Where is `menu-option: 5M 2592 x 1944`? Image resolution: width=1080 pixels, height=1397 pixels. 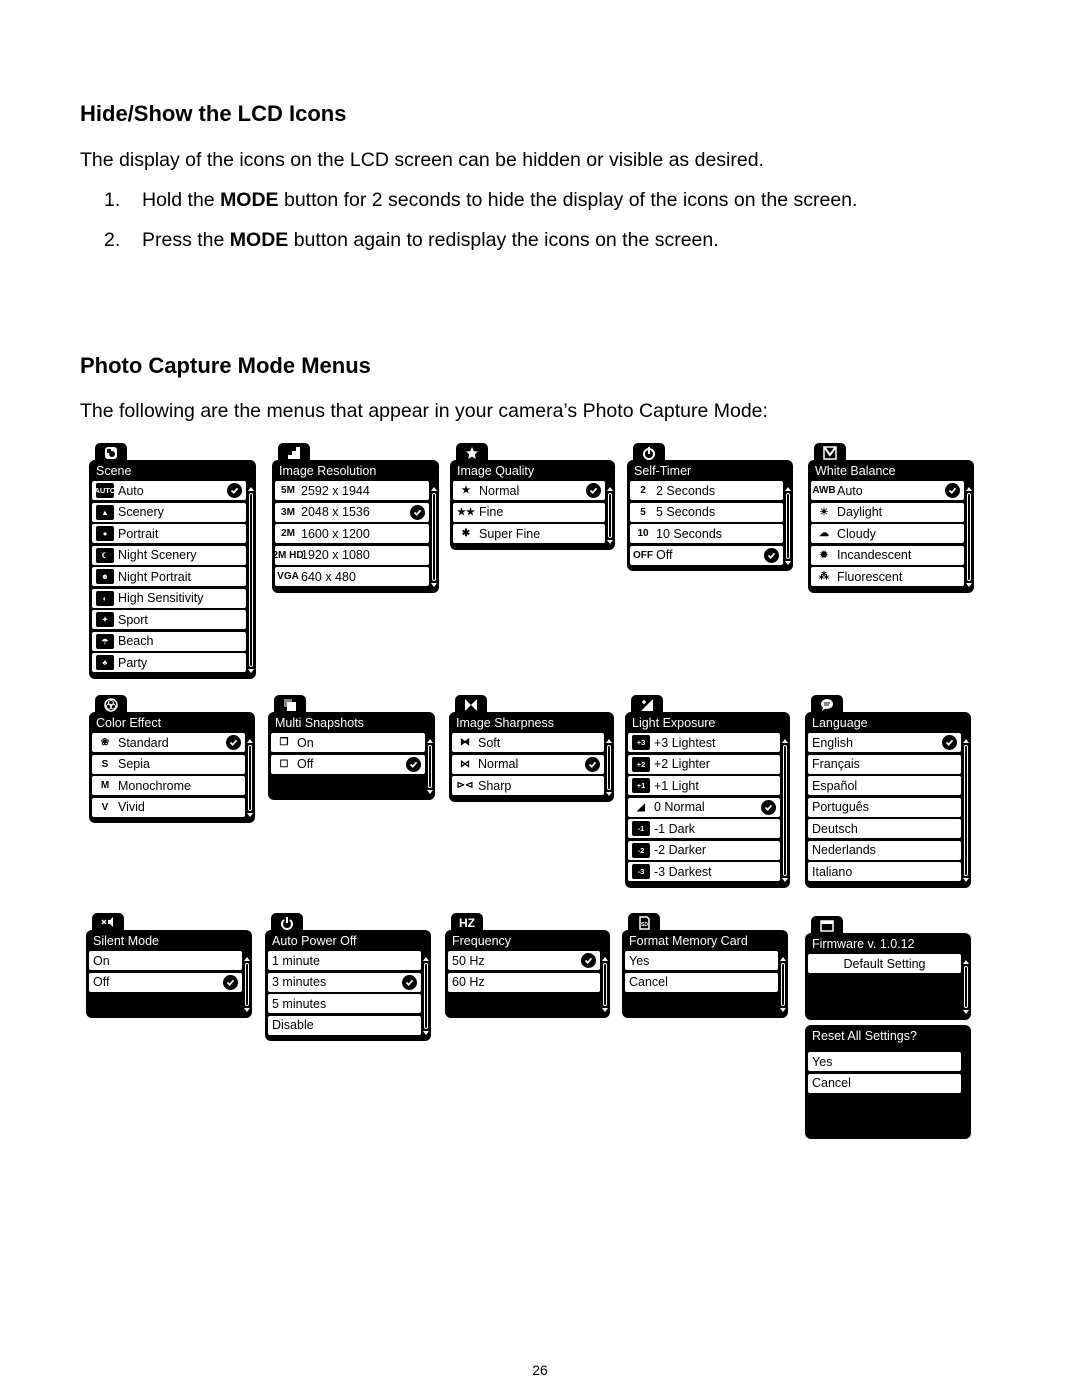 menu-option: 5M 2592 x 1944 is located at coordinates (352, 490).